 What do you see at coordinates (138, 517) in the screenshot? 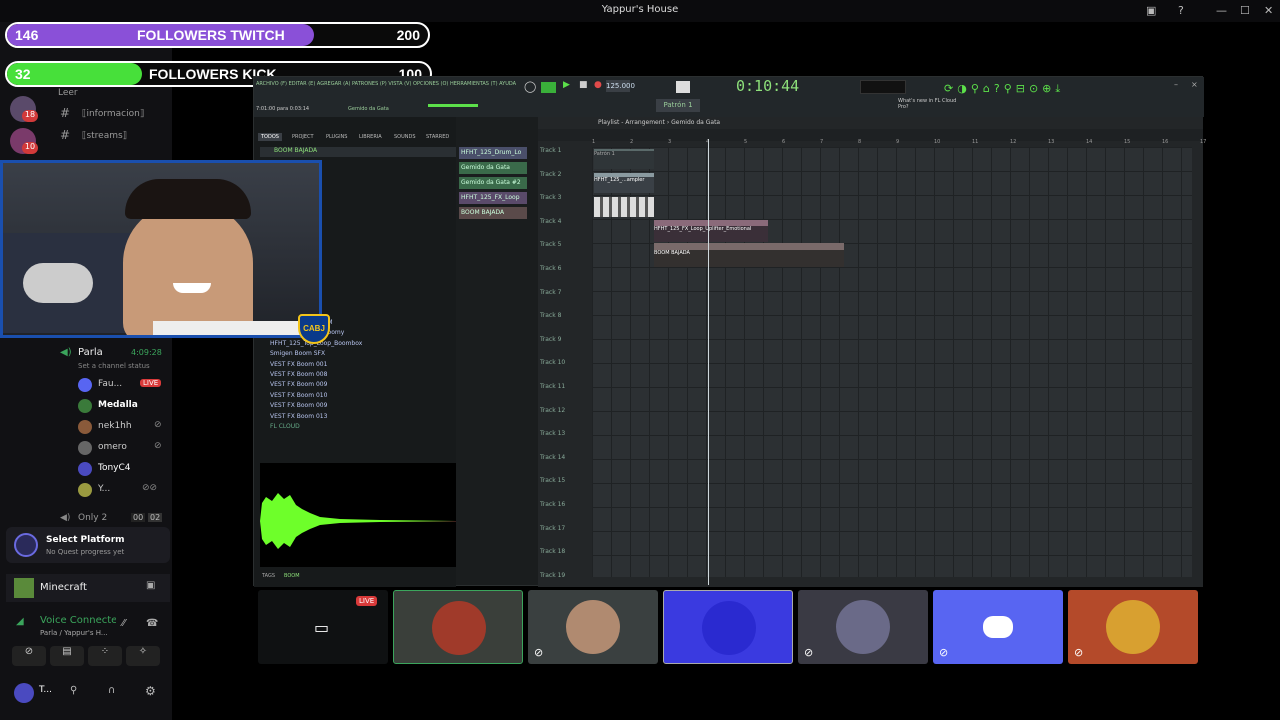
I see `user-count: 00` at bounding box center [138, 517].